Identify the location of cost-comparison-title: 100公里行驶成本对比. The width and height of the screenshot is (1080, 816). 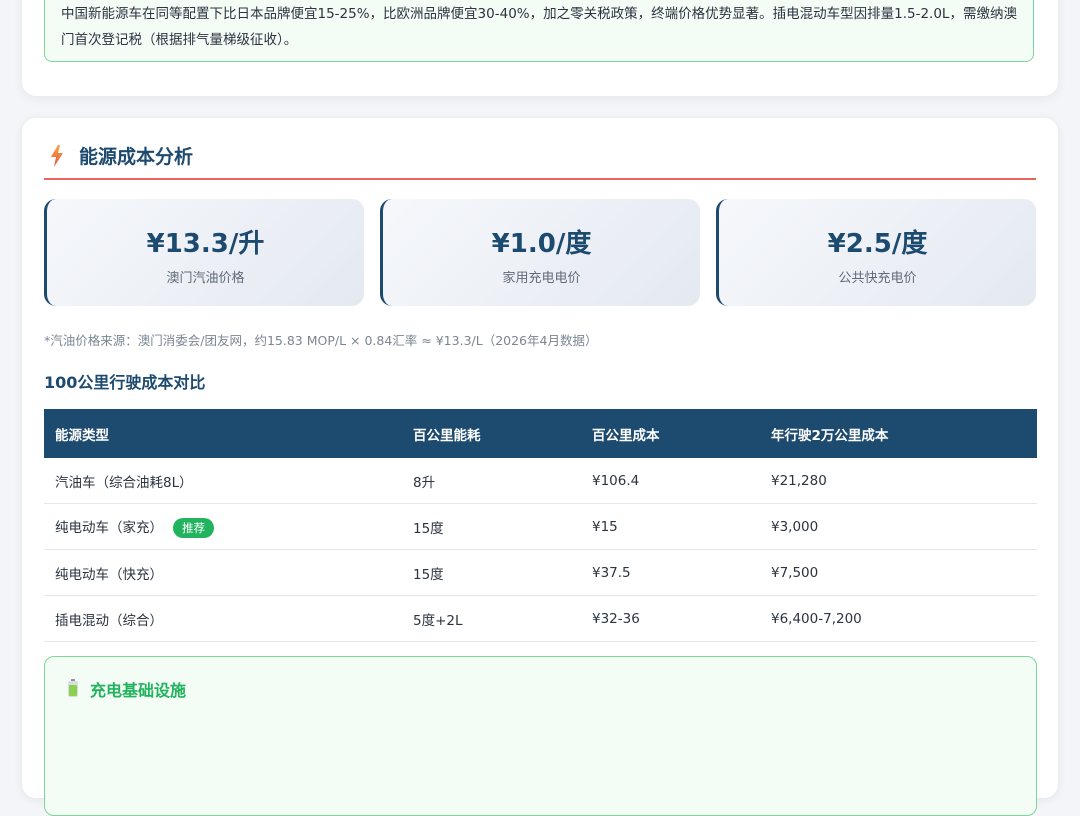
(125, 382).